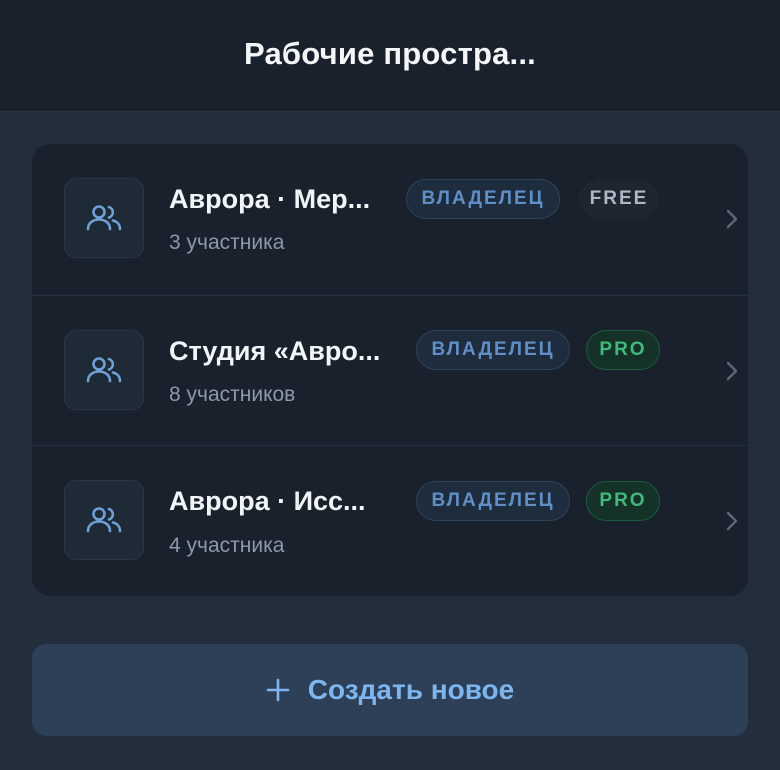 This screenshot has height=770, width=780. Describe the element at coordinates (411, 689) in the screenshot. I see `create-button-label: Создать новое` at that location.